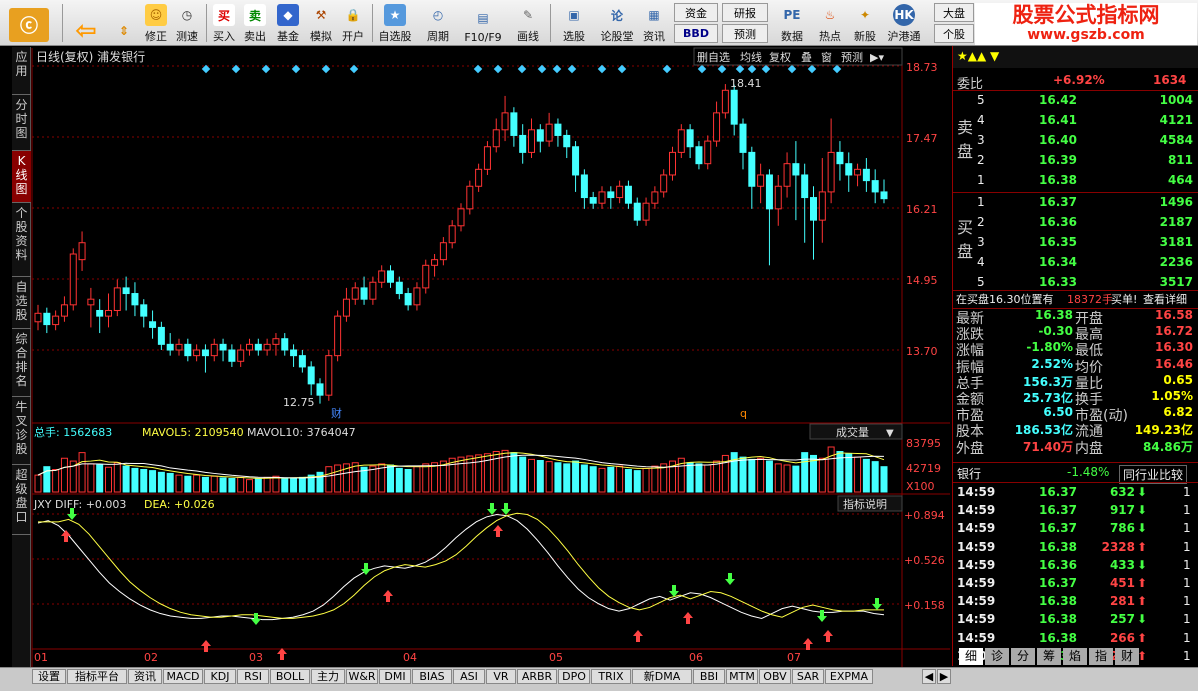 The height and width of the screenshot is (691, 1198). Describe the element at coordinates (709, 676) in the screenshot. I see `indicator-tab-bbi: BBI` at that location.